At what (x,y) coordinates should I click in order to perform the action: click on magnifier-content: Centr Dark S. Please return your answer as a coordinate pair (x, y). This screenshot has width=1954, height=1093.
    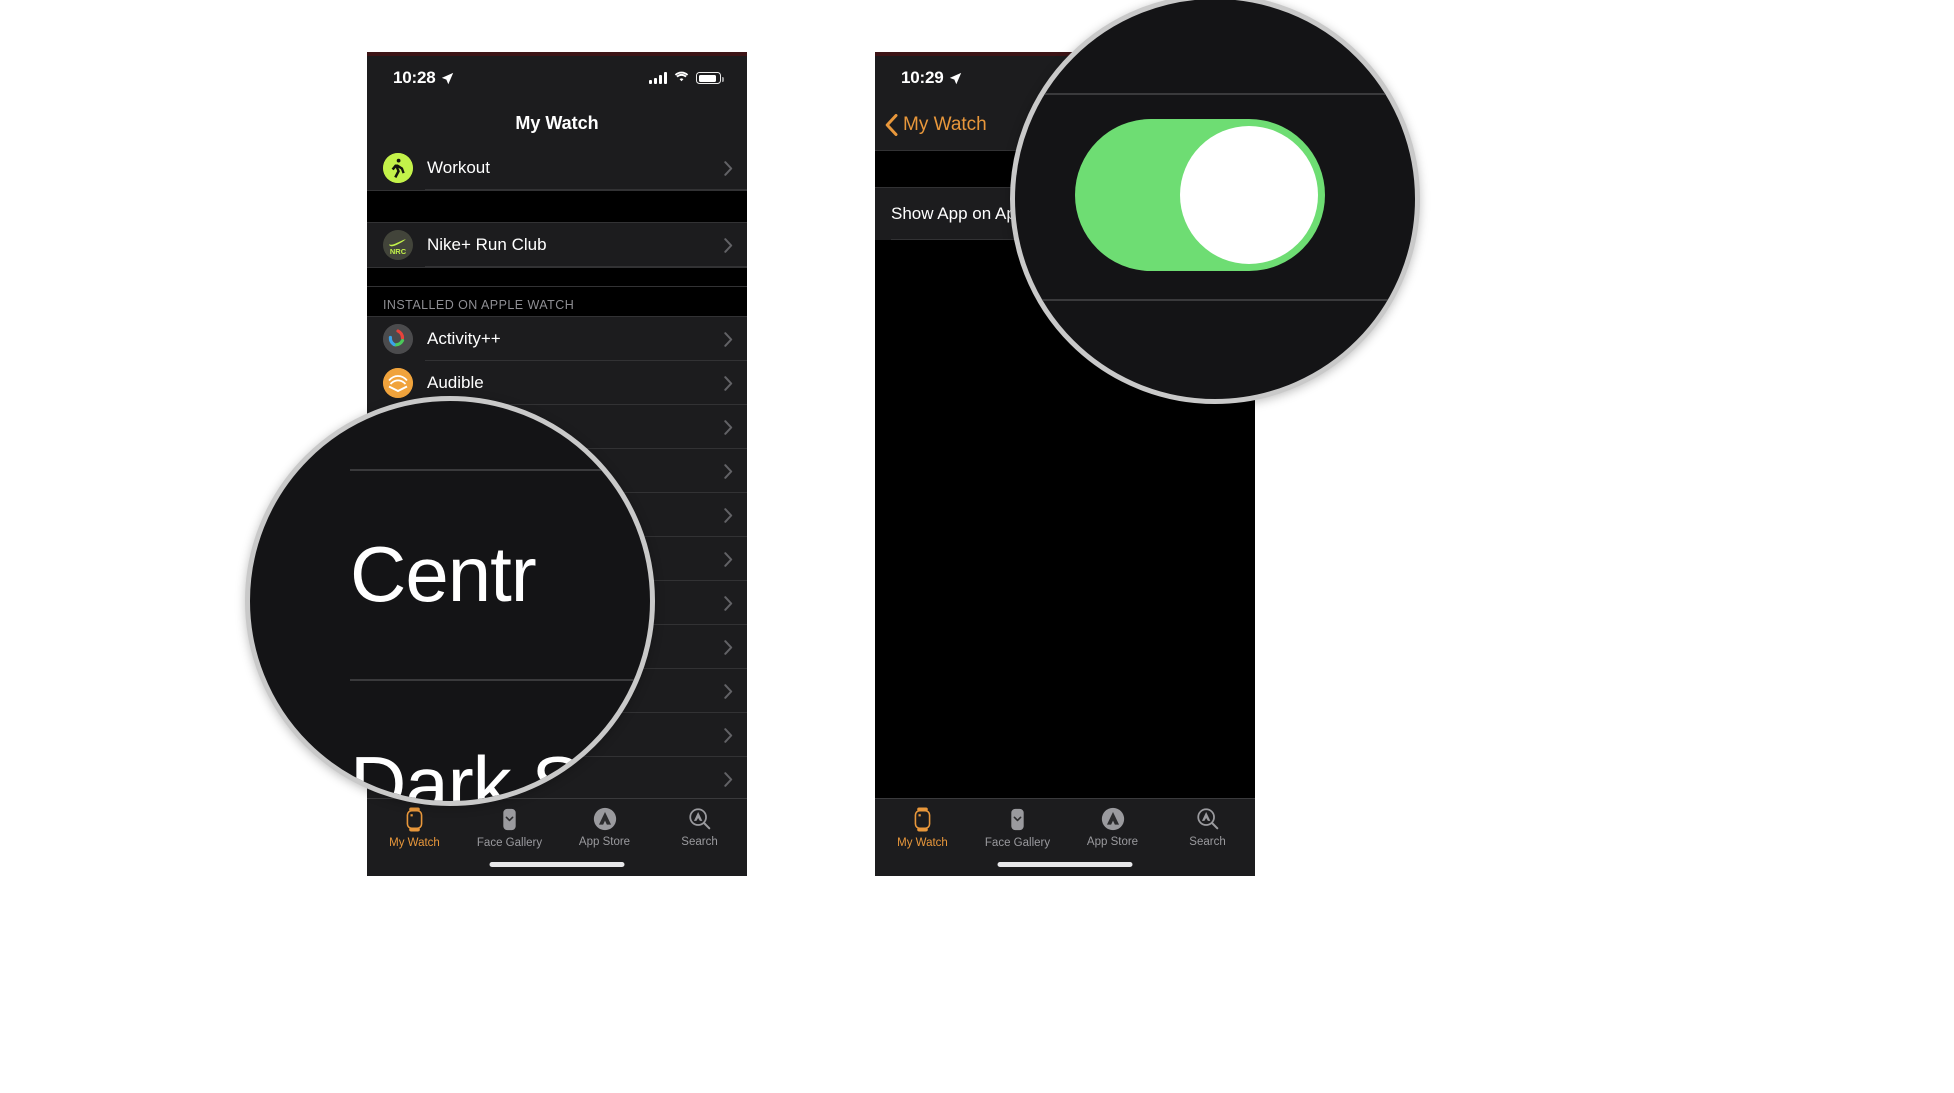
    Looking at the image, I should click on (450, 601).